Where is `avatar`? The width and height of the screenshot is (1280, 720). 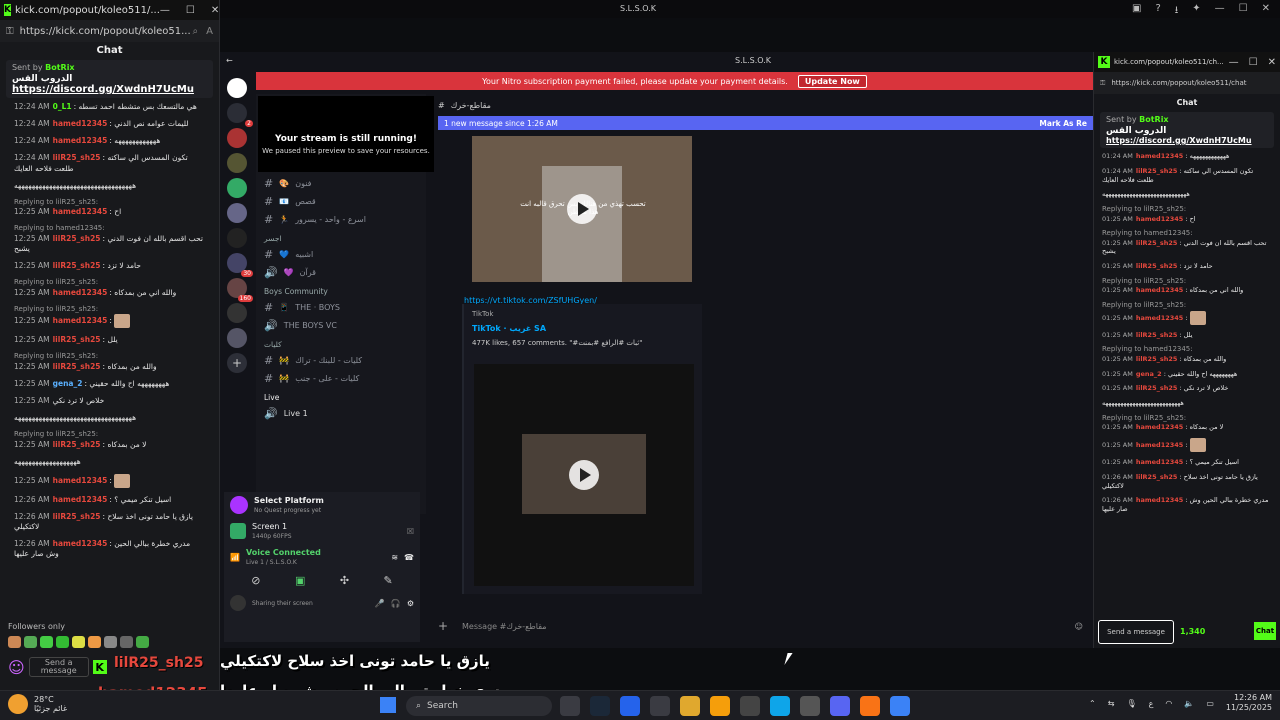 avatar is located at coordinates (238, 603).